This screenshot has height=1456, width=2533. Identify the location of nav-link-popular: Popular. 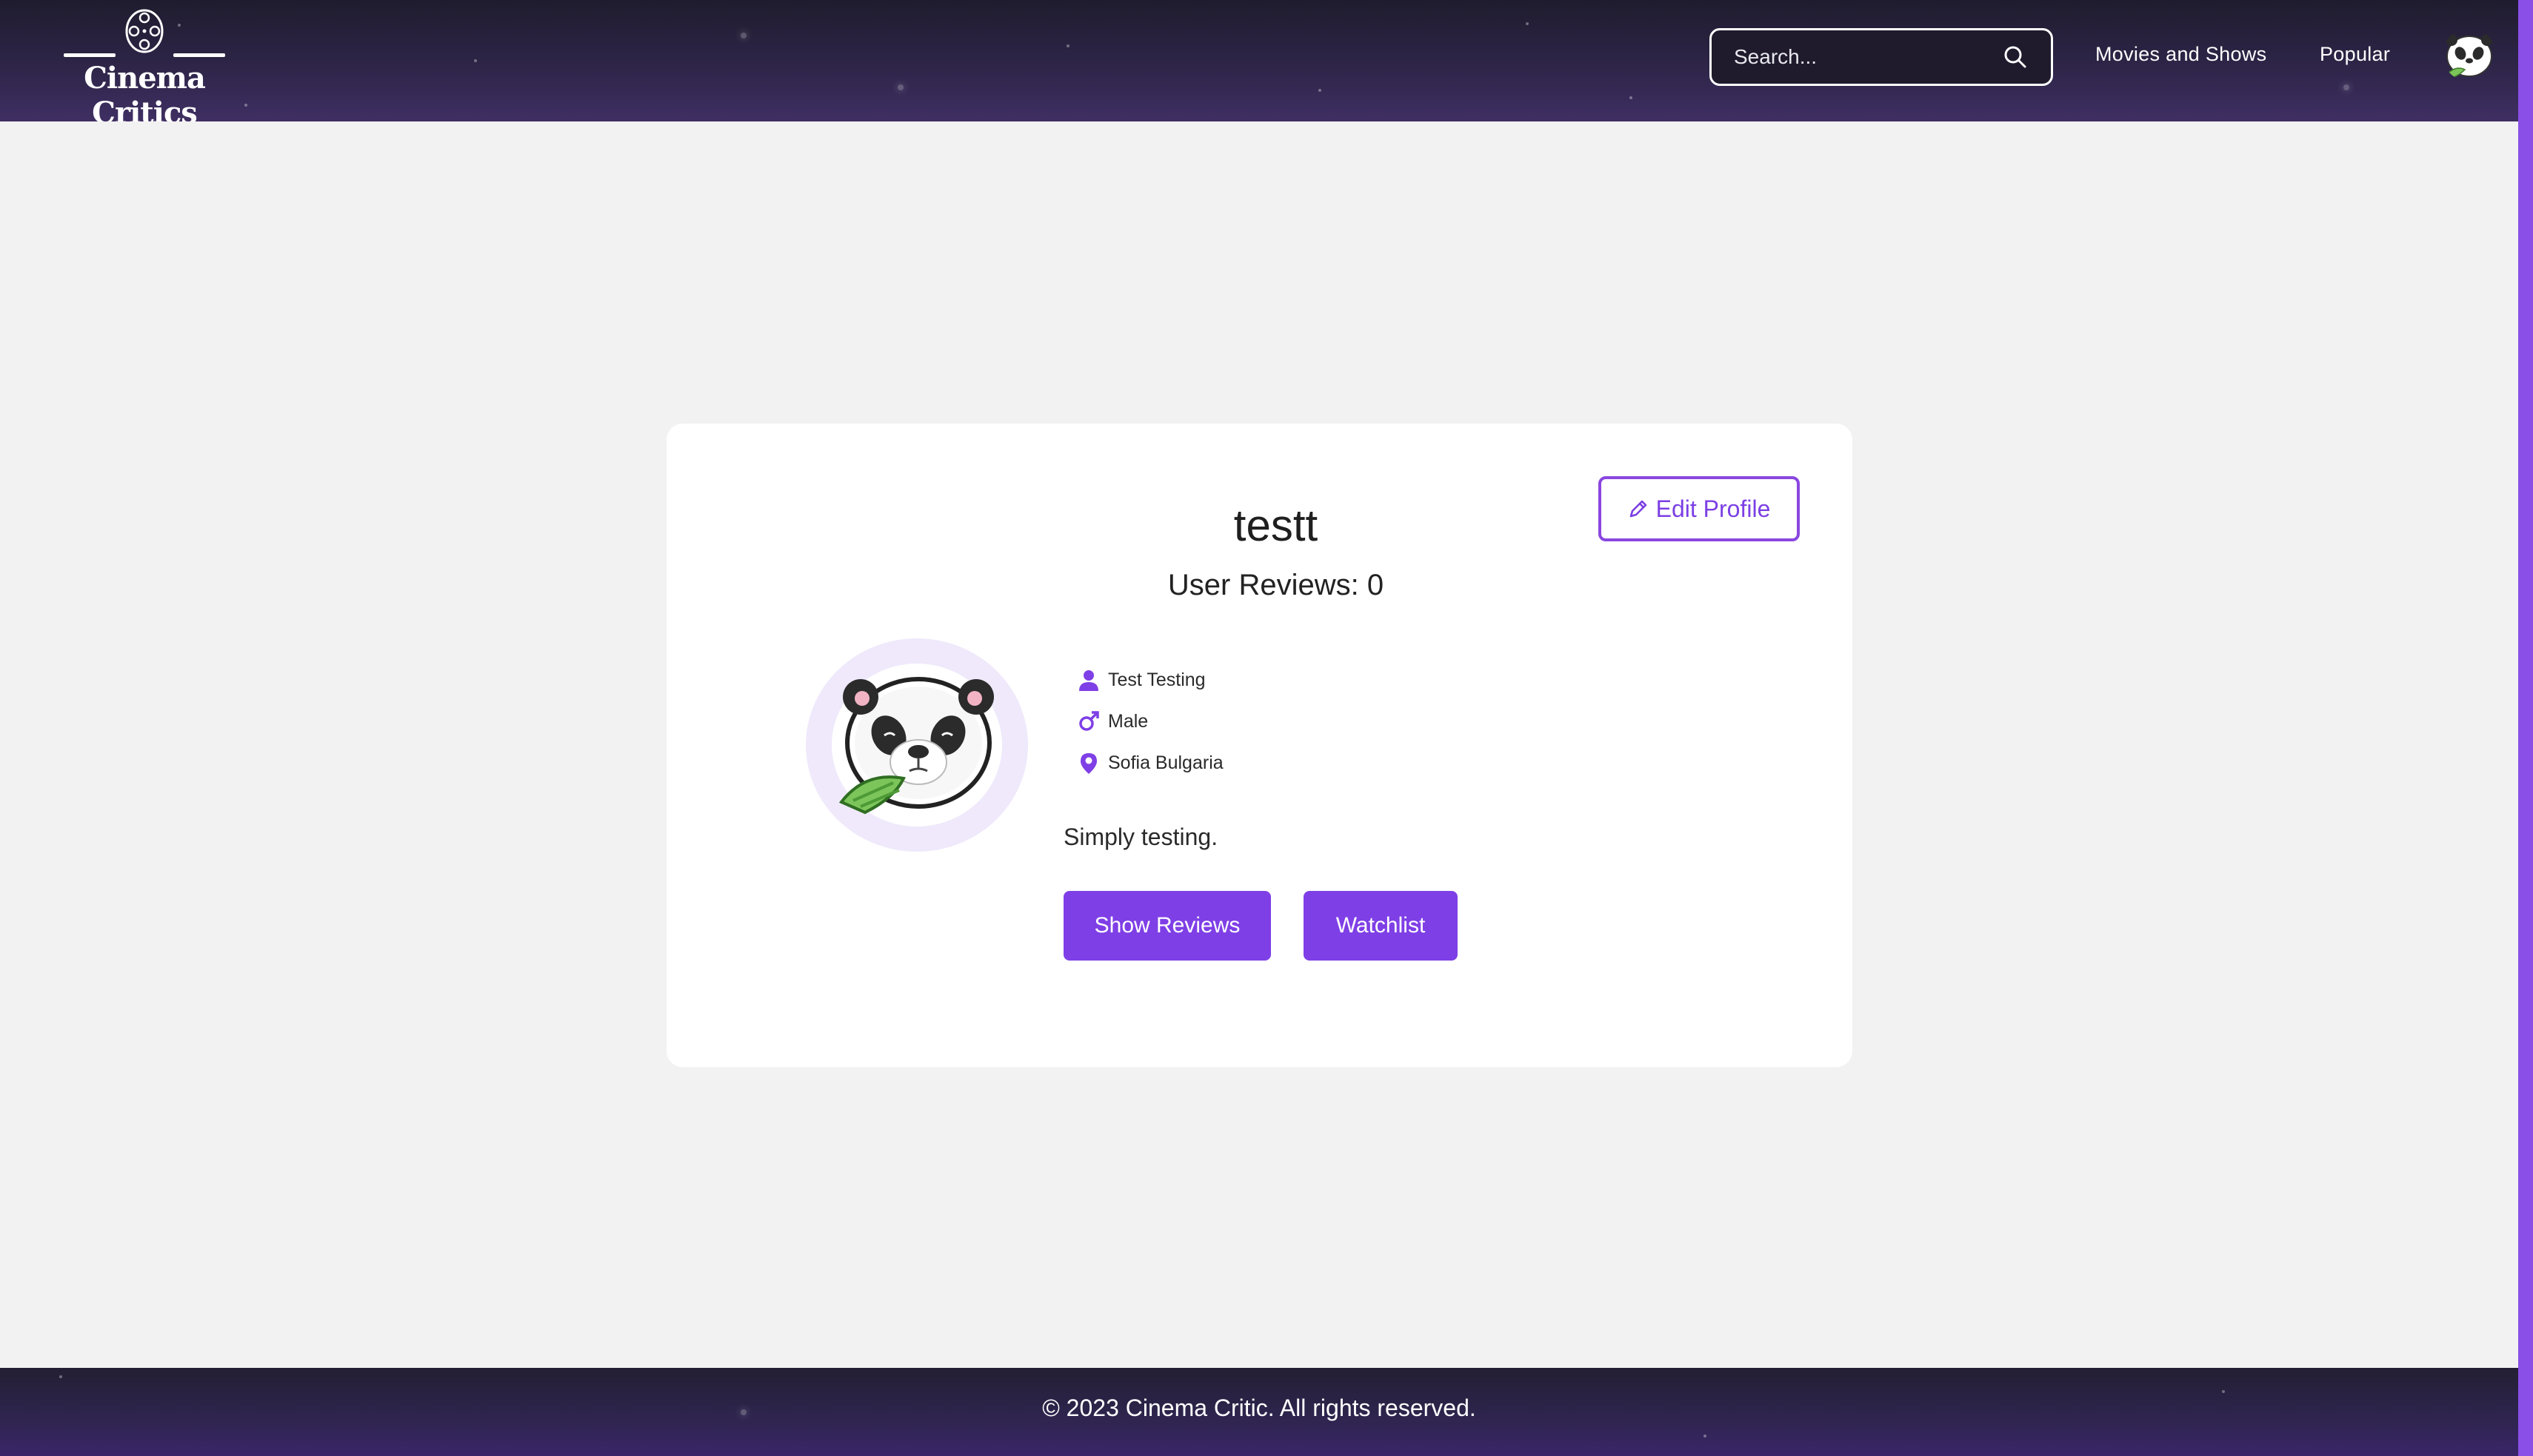
(2355, 54).